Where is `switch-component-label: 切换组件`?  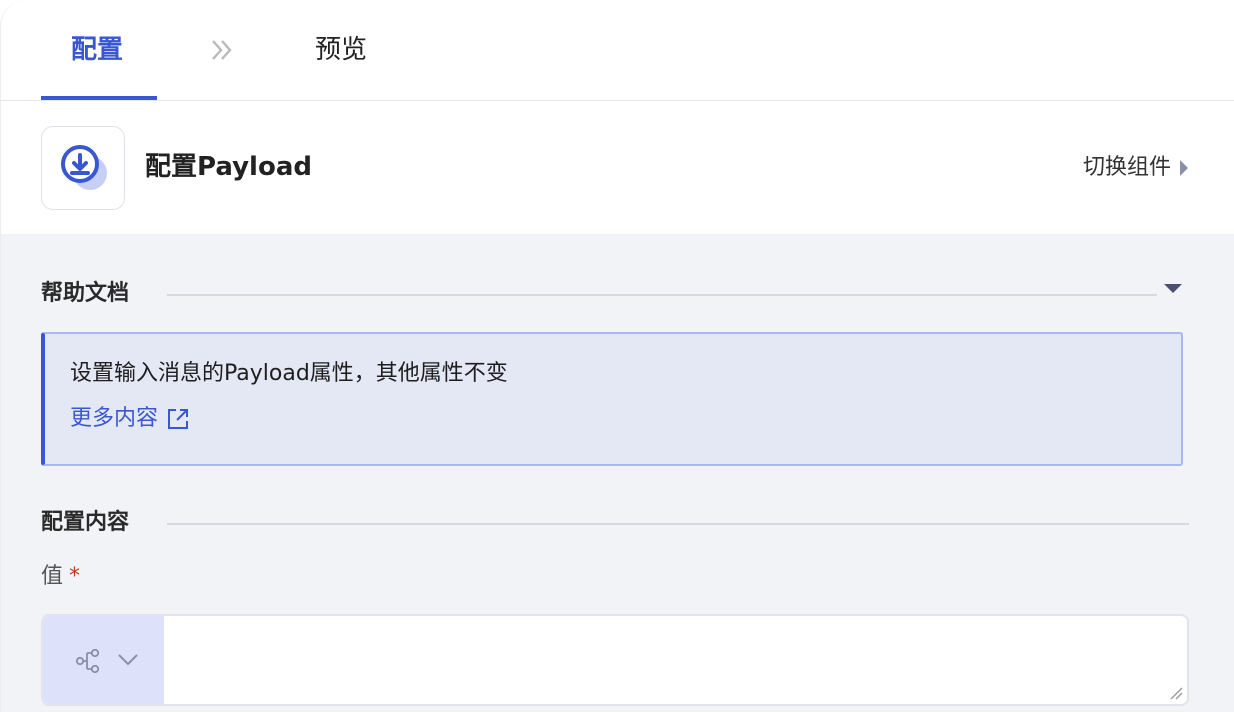 switch-component-label: 切换组件 is located at coordinates (1126, 167).